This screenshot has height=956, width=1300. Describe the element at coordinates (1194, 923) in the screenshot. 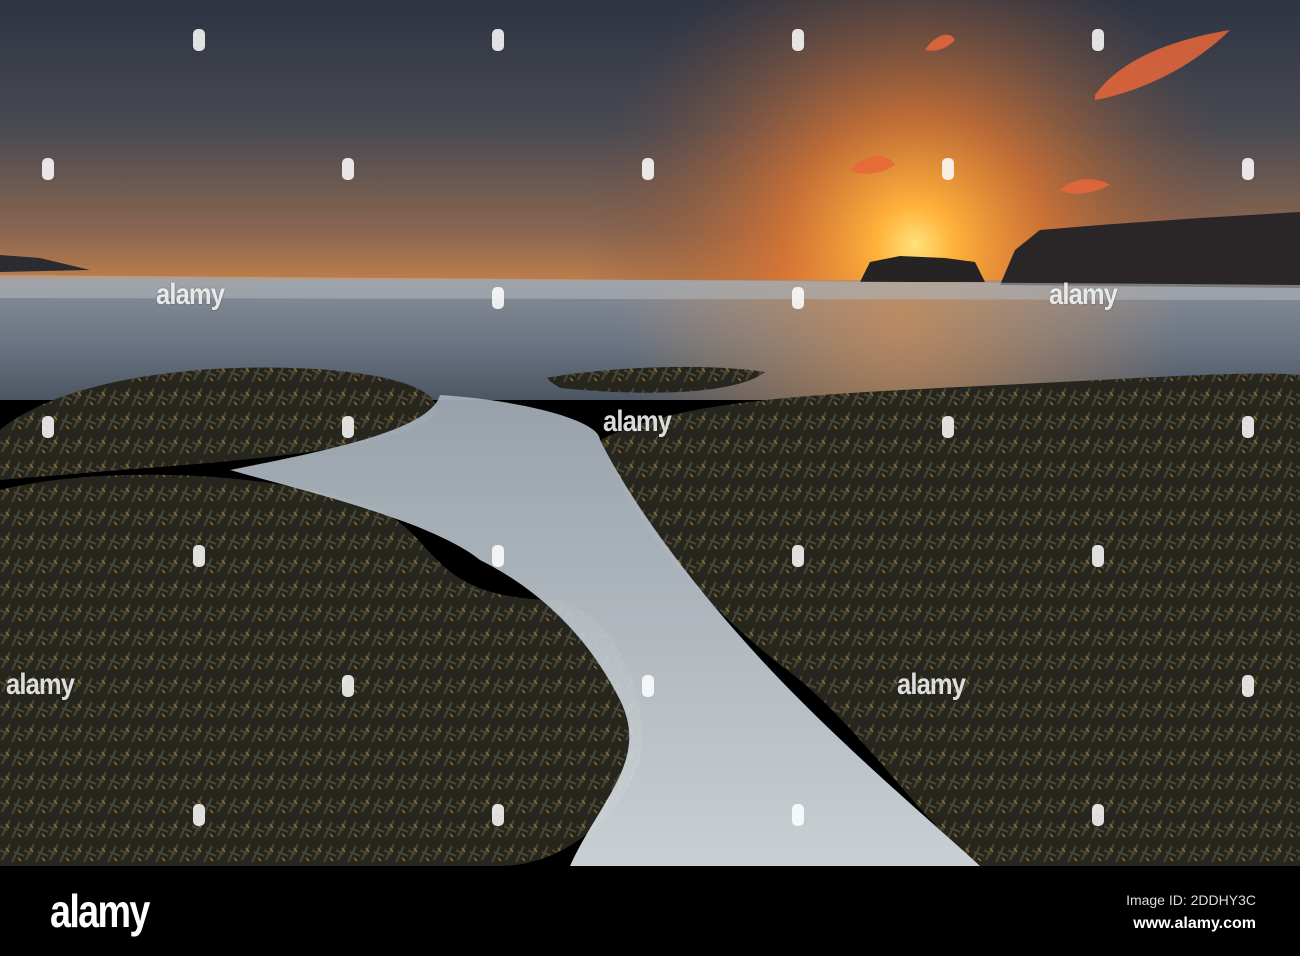

I see `website-url: www.alamy.com` at that location.